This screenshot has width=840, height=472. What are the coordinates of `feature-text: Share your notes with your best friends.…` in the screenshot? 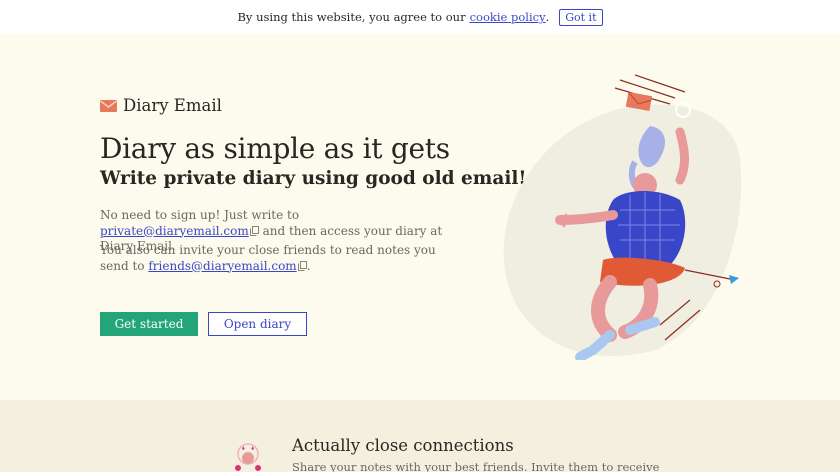 It's located at (476, 466).